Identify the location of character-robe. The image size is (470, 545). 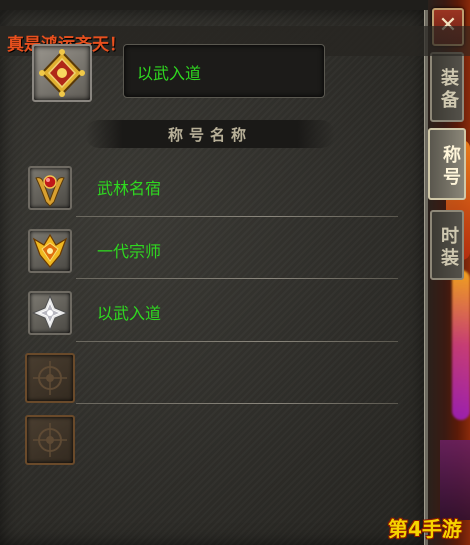
(455, 480).